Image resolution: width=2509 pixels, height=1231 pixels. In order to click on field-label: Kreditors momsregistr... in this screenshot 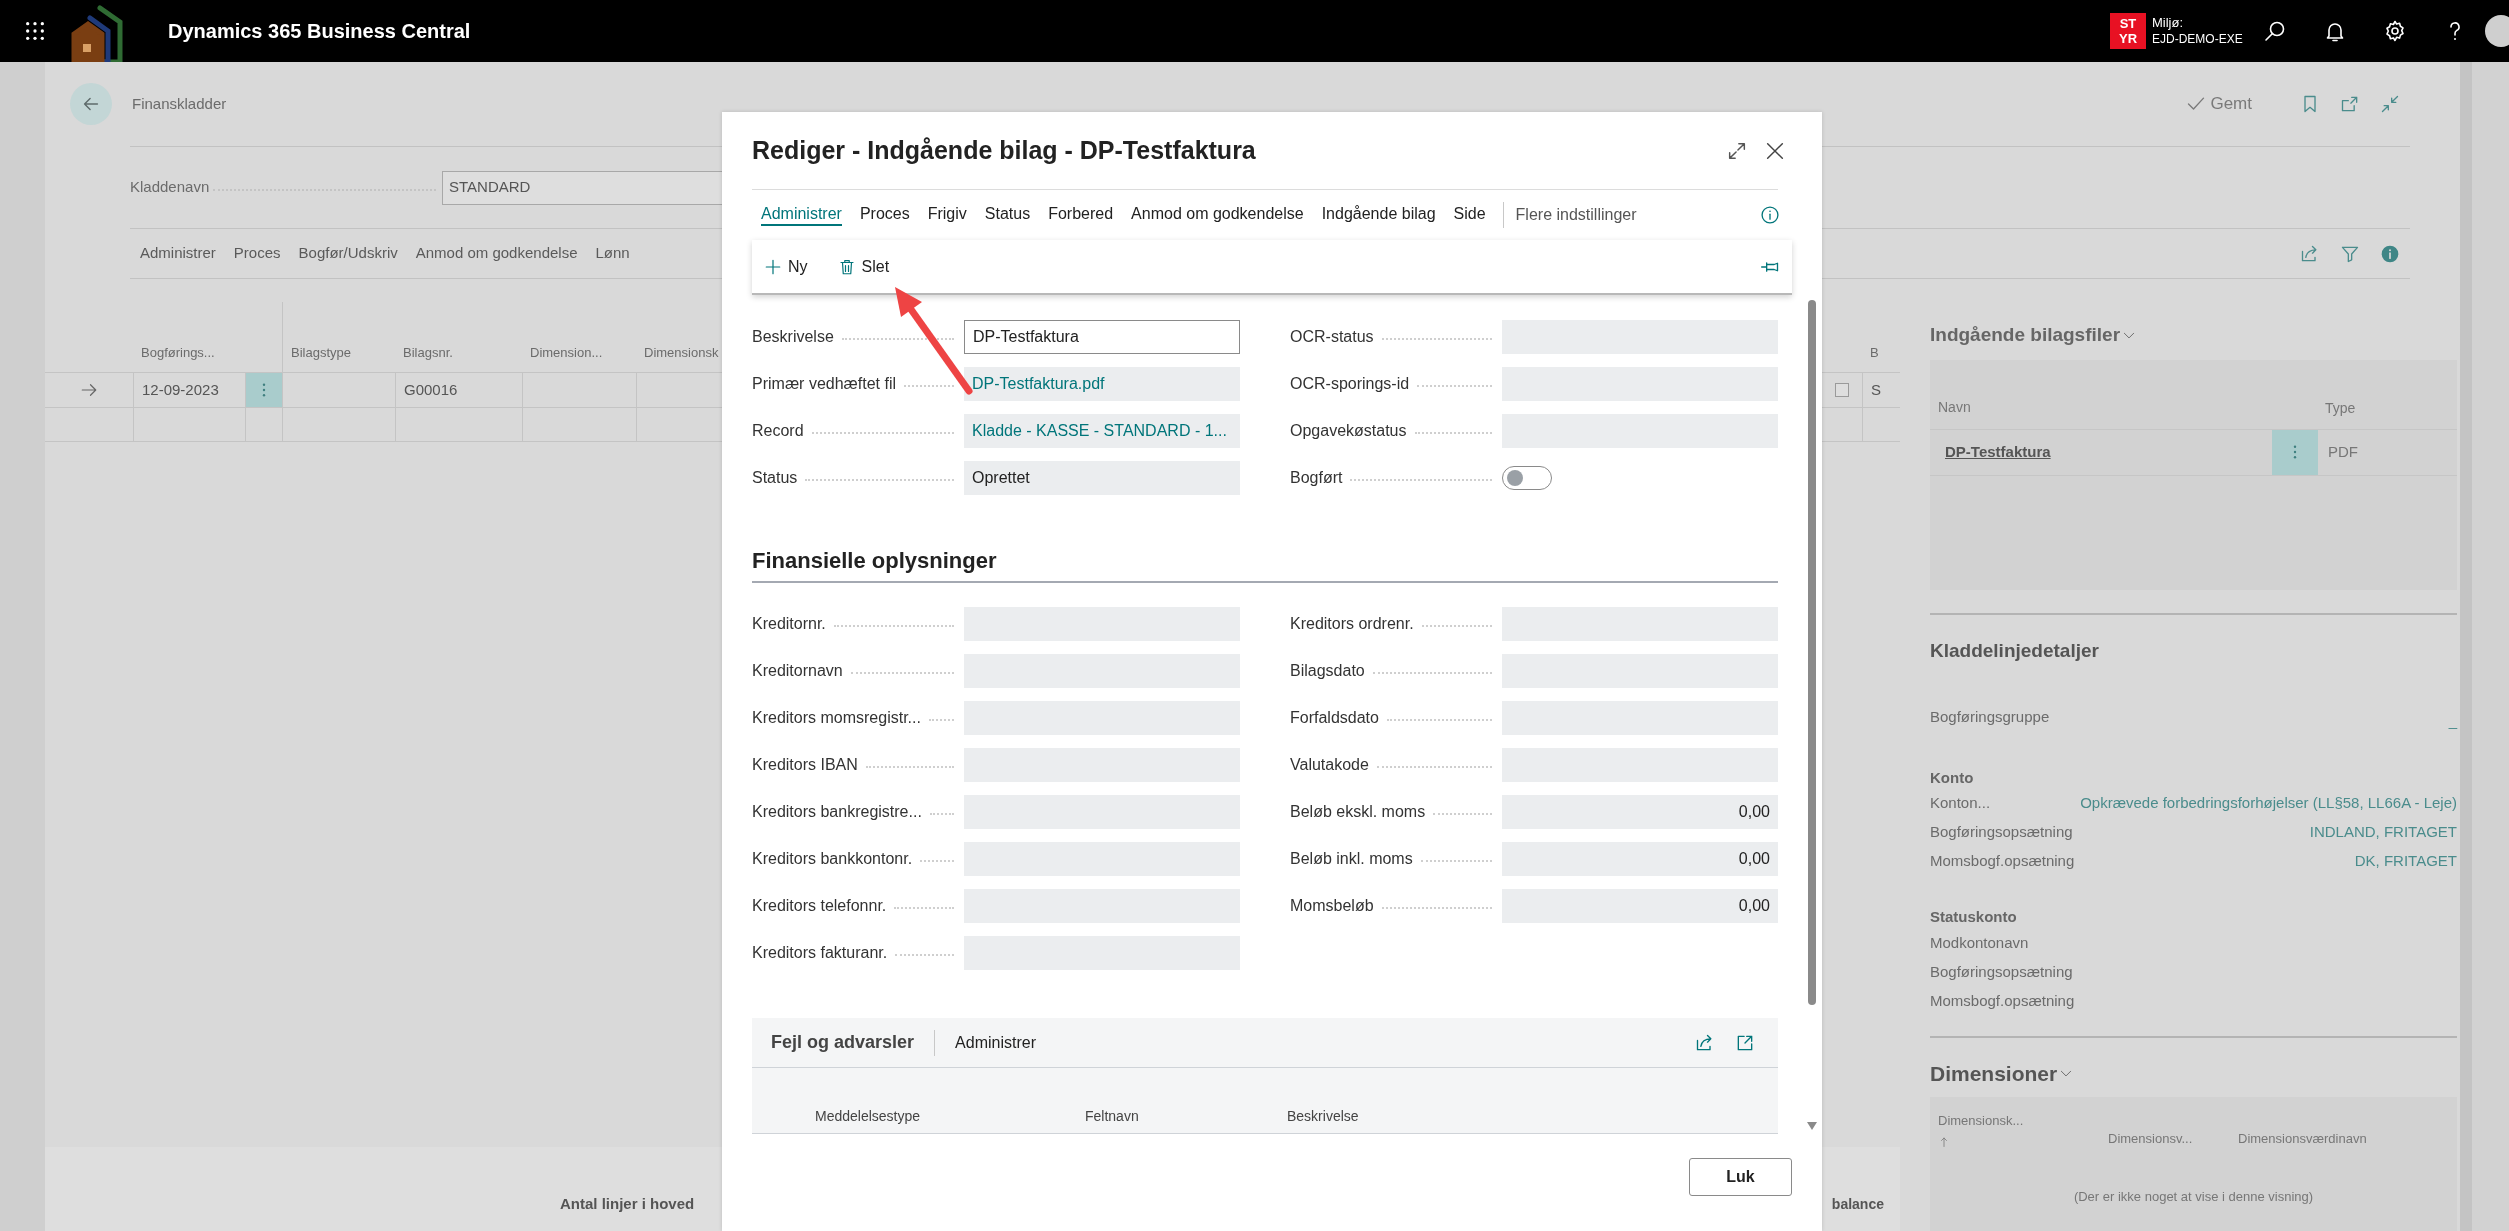, I will do `click(836, 718)`.